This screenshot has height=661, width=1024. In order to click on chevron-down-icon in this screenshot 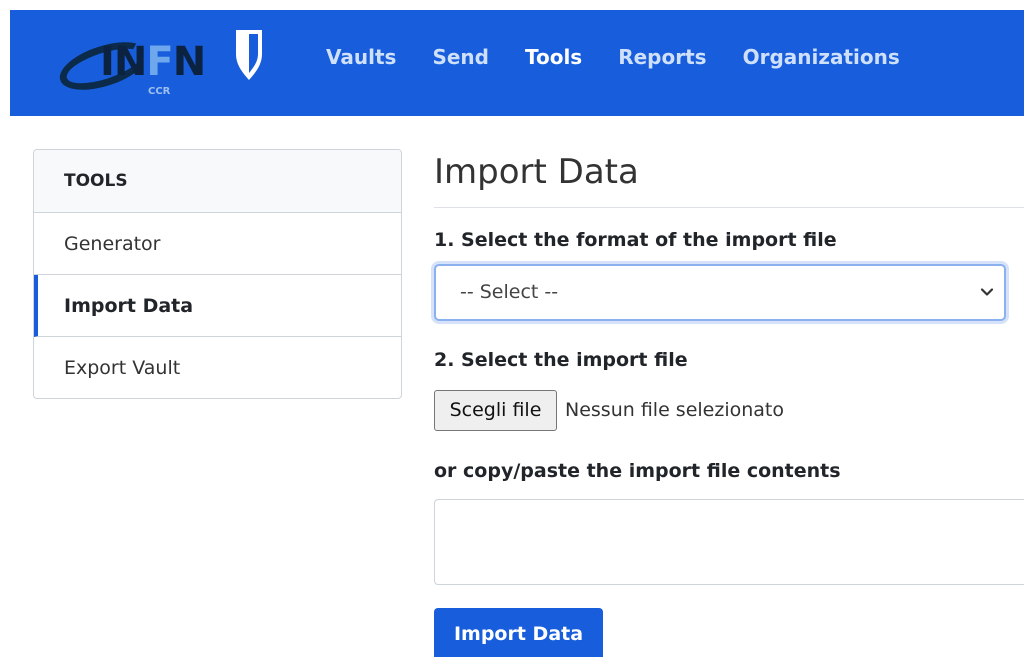, I will do `click(987, 292)`.